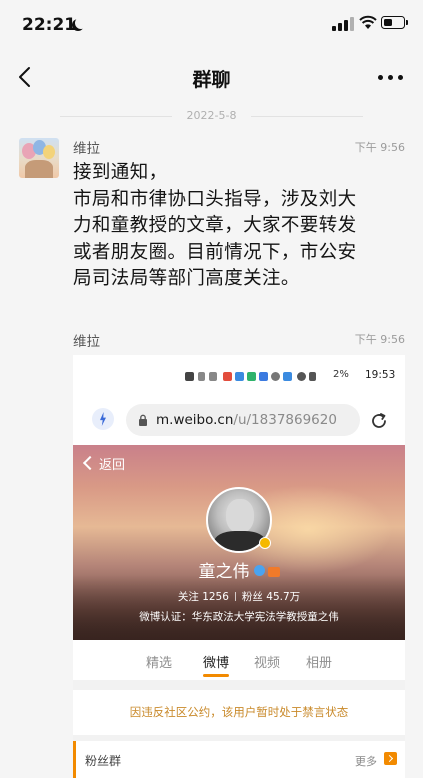  What do you see at coordinates (216, 675) in the screenshot?
I see `active-tab-indicator` at bounding box center [216, 675].